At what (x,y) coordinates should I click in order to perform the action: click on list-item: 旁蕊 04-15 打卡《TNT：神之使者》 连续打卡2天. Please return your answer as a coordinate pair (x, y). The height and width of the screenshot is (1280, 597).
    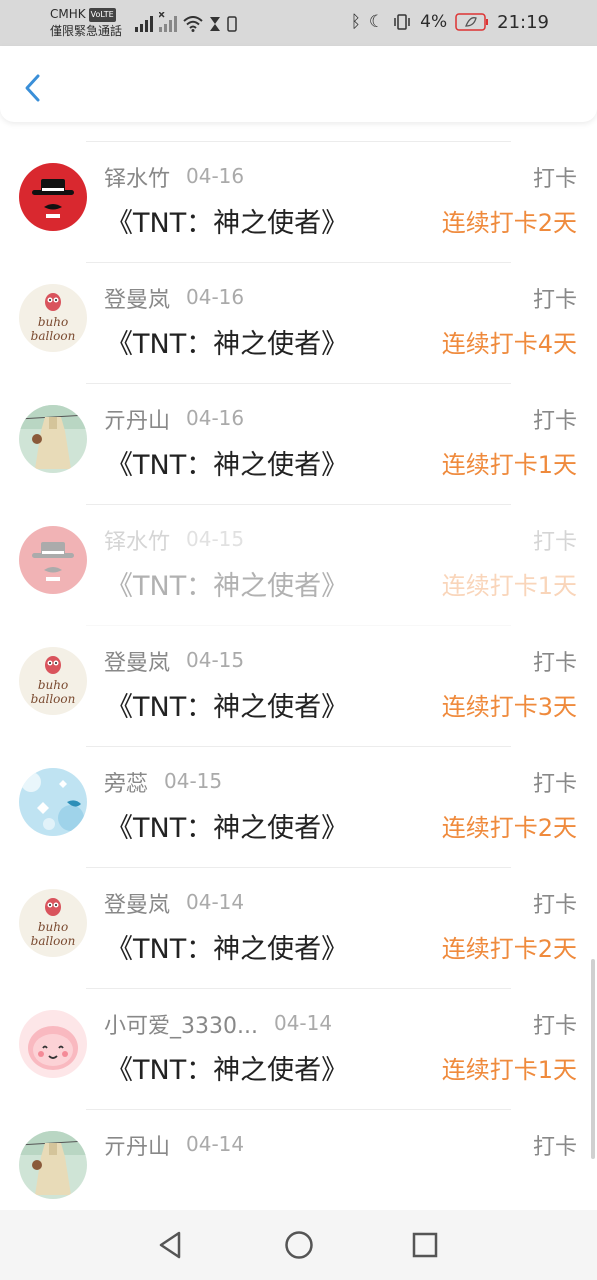
    Looking at the image, I should click on (298, 807).